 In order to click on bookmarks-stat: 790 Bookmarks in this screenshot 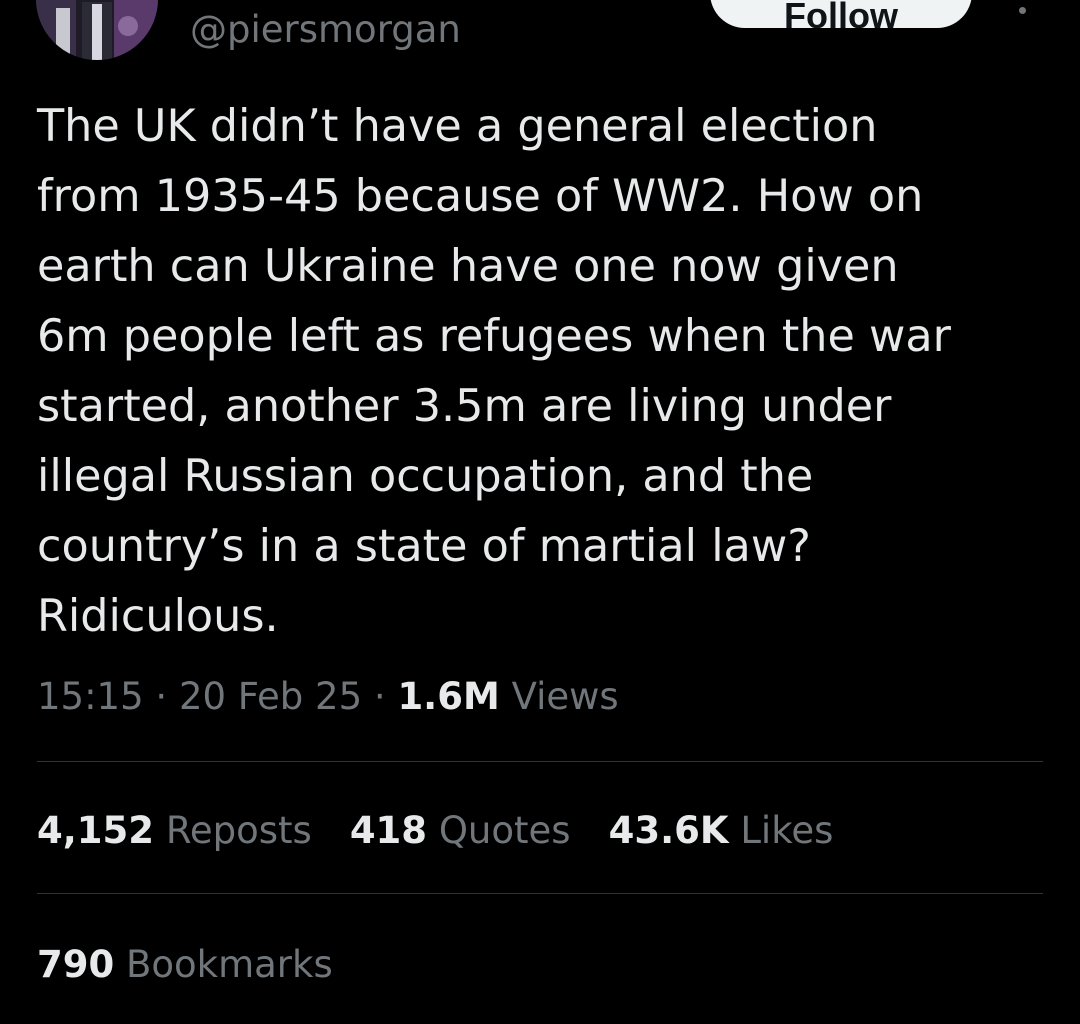, I will do `click(185, 965)`.